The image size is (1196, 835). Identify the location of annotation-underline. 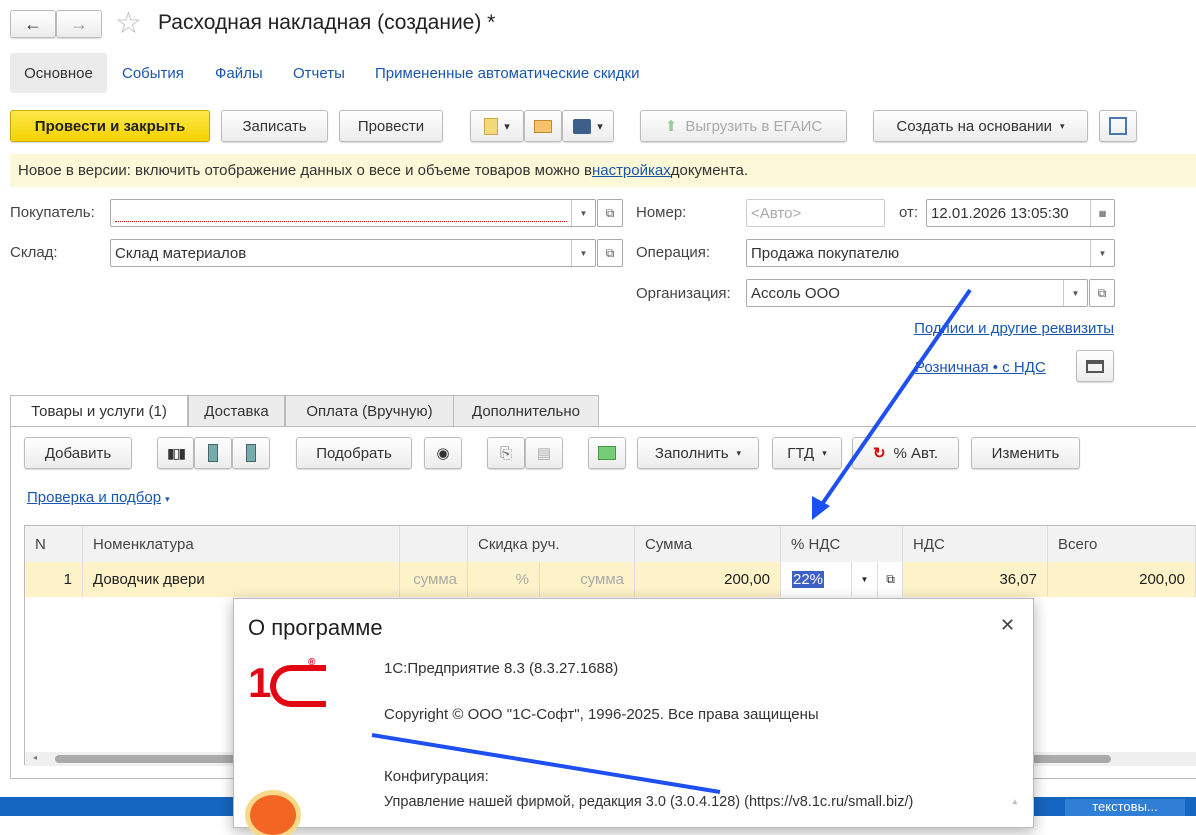
(546, 763).